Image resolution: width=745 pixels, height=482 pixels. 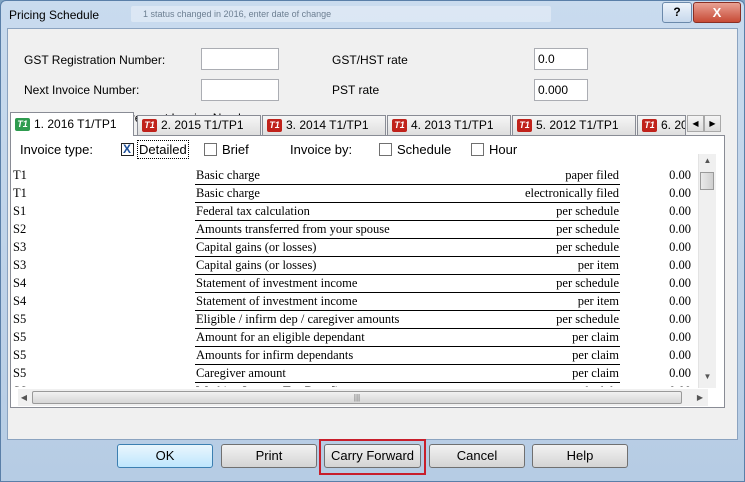 I want to click on tab-2016: T1 1. 2016 T1/TP1, so click(x=72, y=124).